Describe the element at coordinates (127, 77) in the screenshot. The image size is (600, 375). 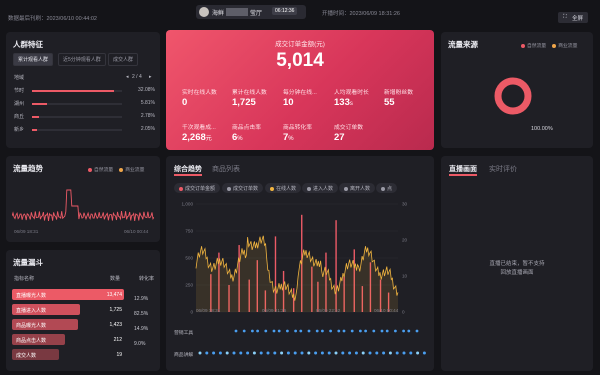
I see `pager-prev-icon: ◂` at that location.